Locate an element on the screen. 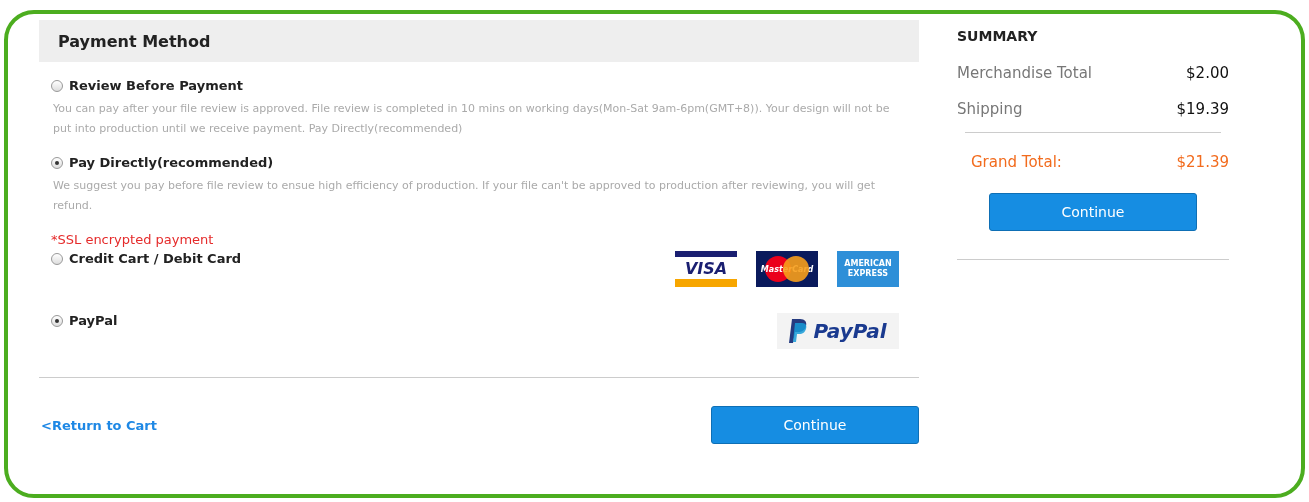 Image resolution: width=1309 pixels, height=502 pixels. summary-label: Merchandise Total is located at coordinates (1024, 73).